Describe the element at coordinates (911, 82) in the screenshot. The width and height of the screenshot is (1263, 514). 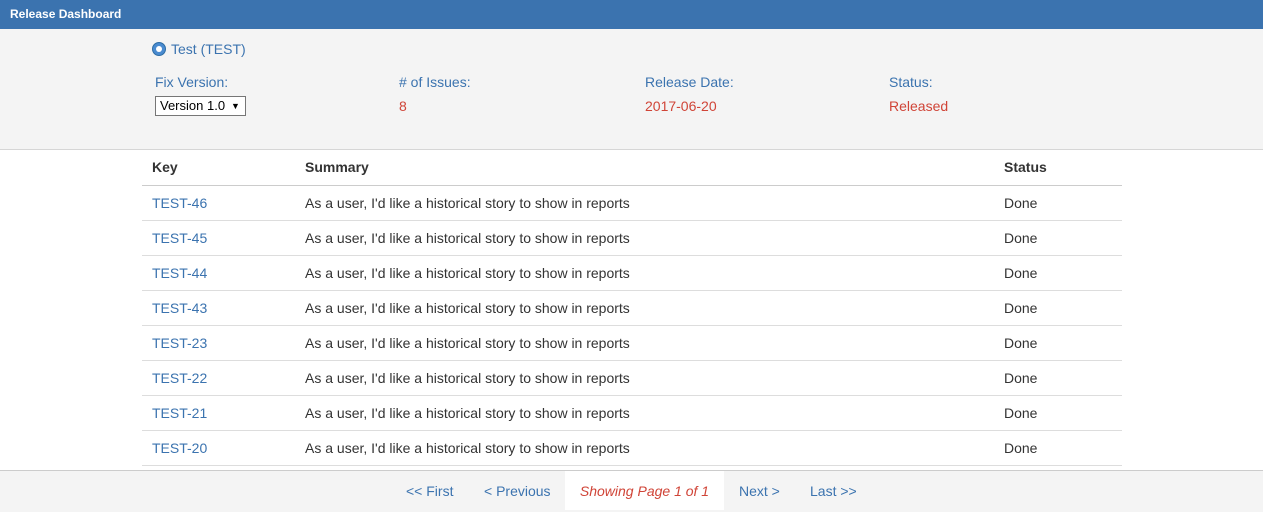
I see `release-status-label: Status:` at that location.